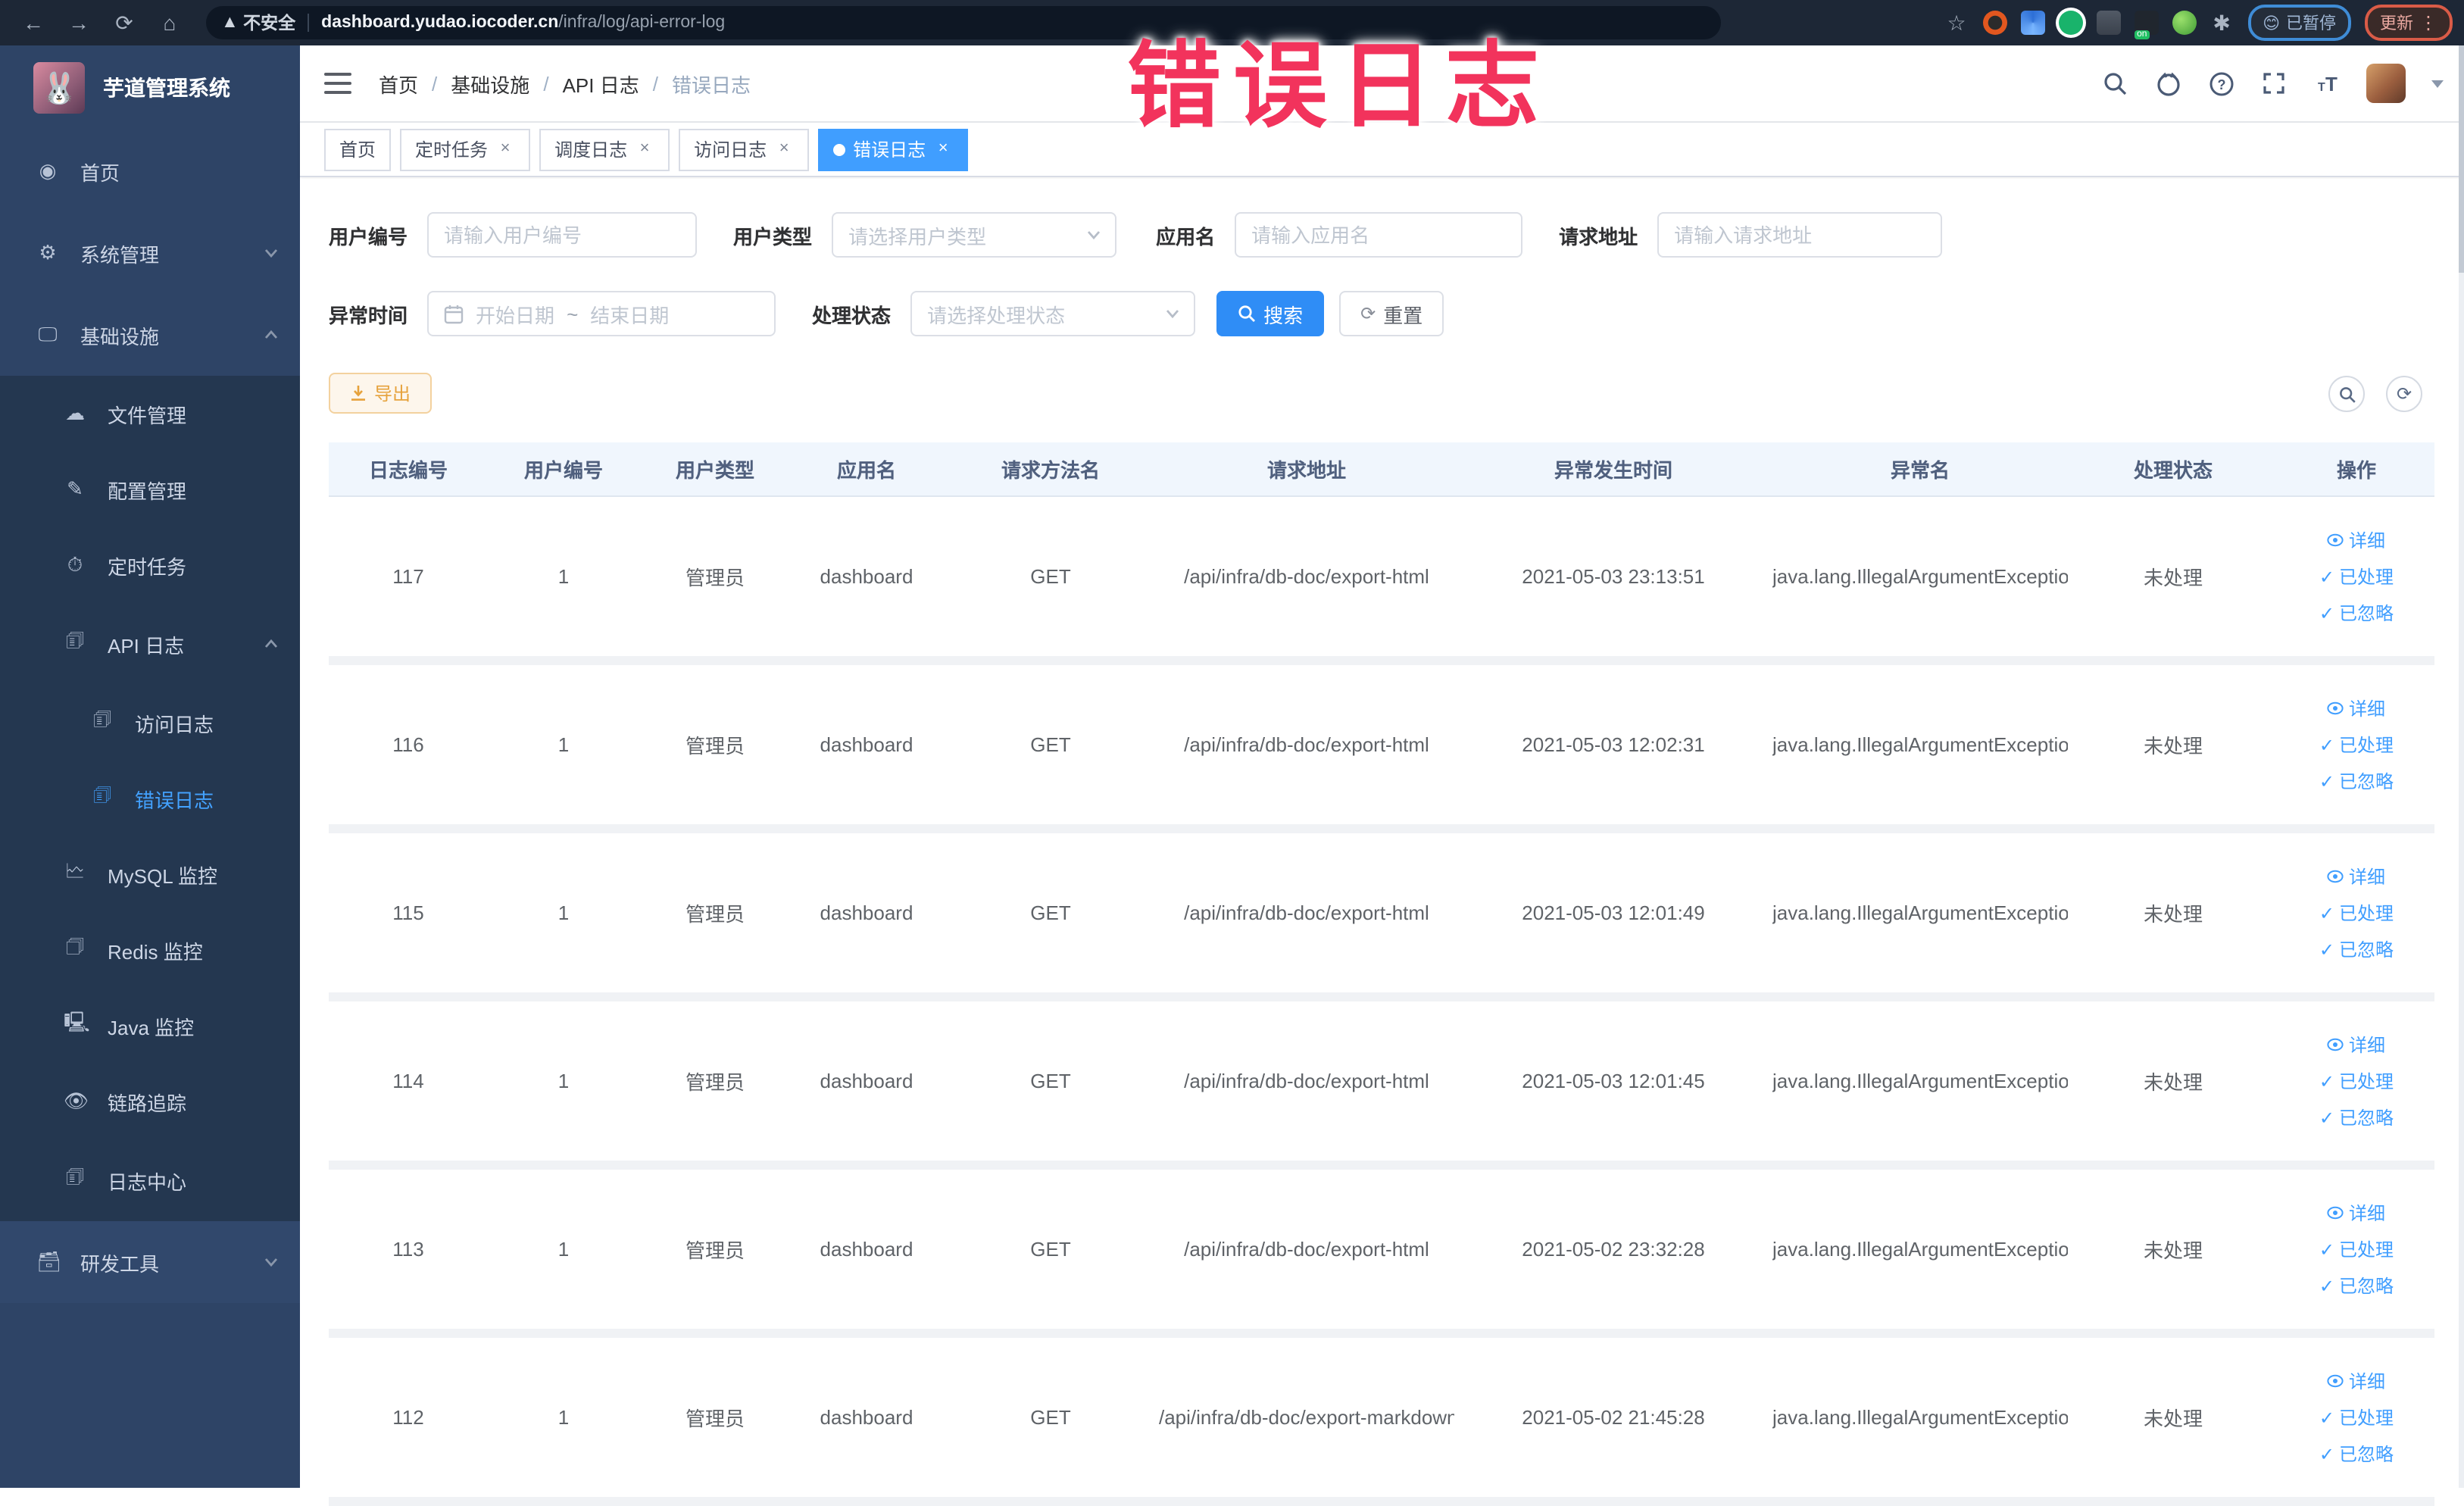  Describe the element at coordinates (2461, 159) in the screenshot. I see `page-scrollbar-thumb` at that location.